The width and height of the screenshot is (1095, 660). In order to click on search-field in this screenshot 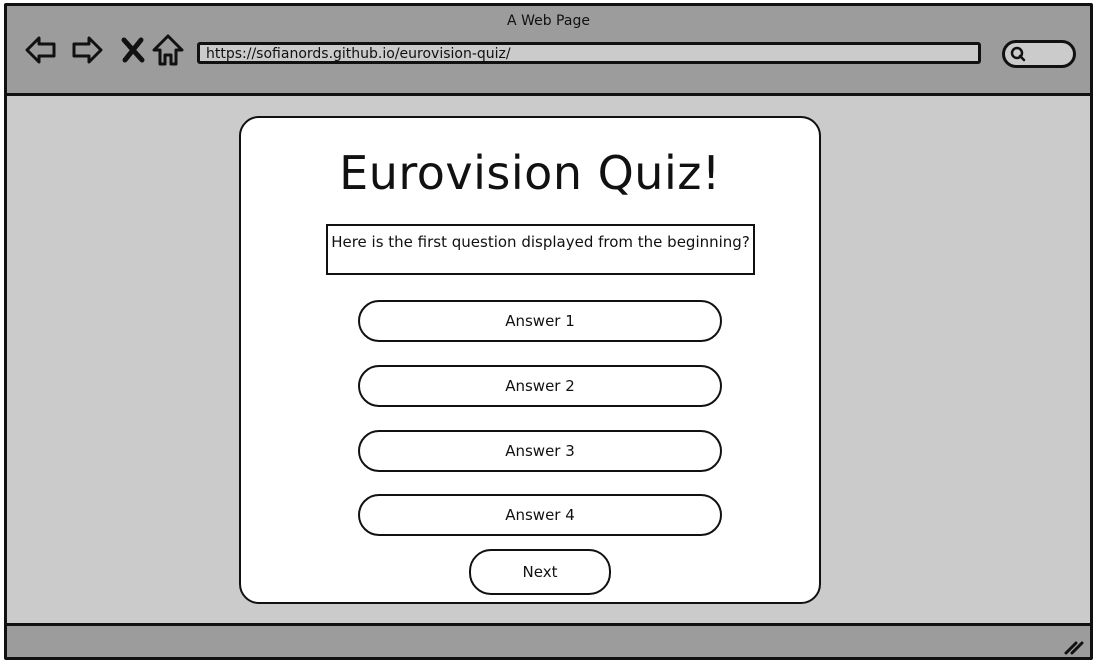, I will do `click(1039, 54)`.